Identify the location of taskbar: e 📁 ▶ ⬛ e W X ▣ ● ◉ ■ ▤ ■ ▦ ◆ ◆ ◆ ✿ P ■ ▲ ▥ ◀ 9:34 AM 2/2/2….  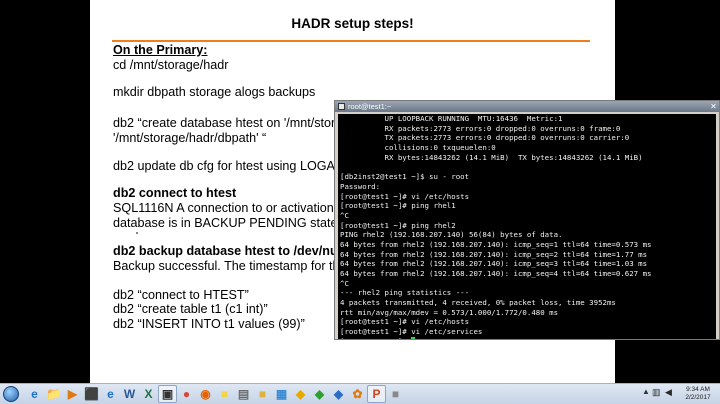
(360, 393).